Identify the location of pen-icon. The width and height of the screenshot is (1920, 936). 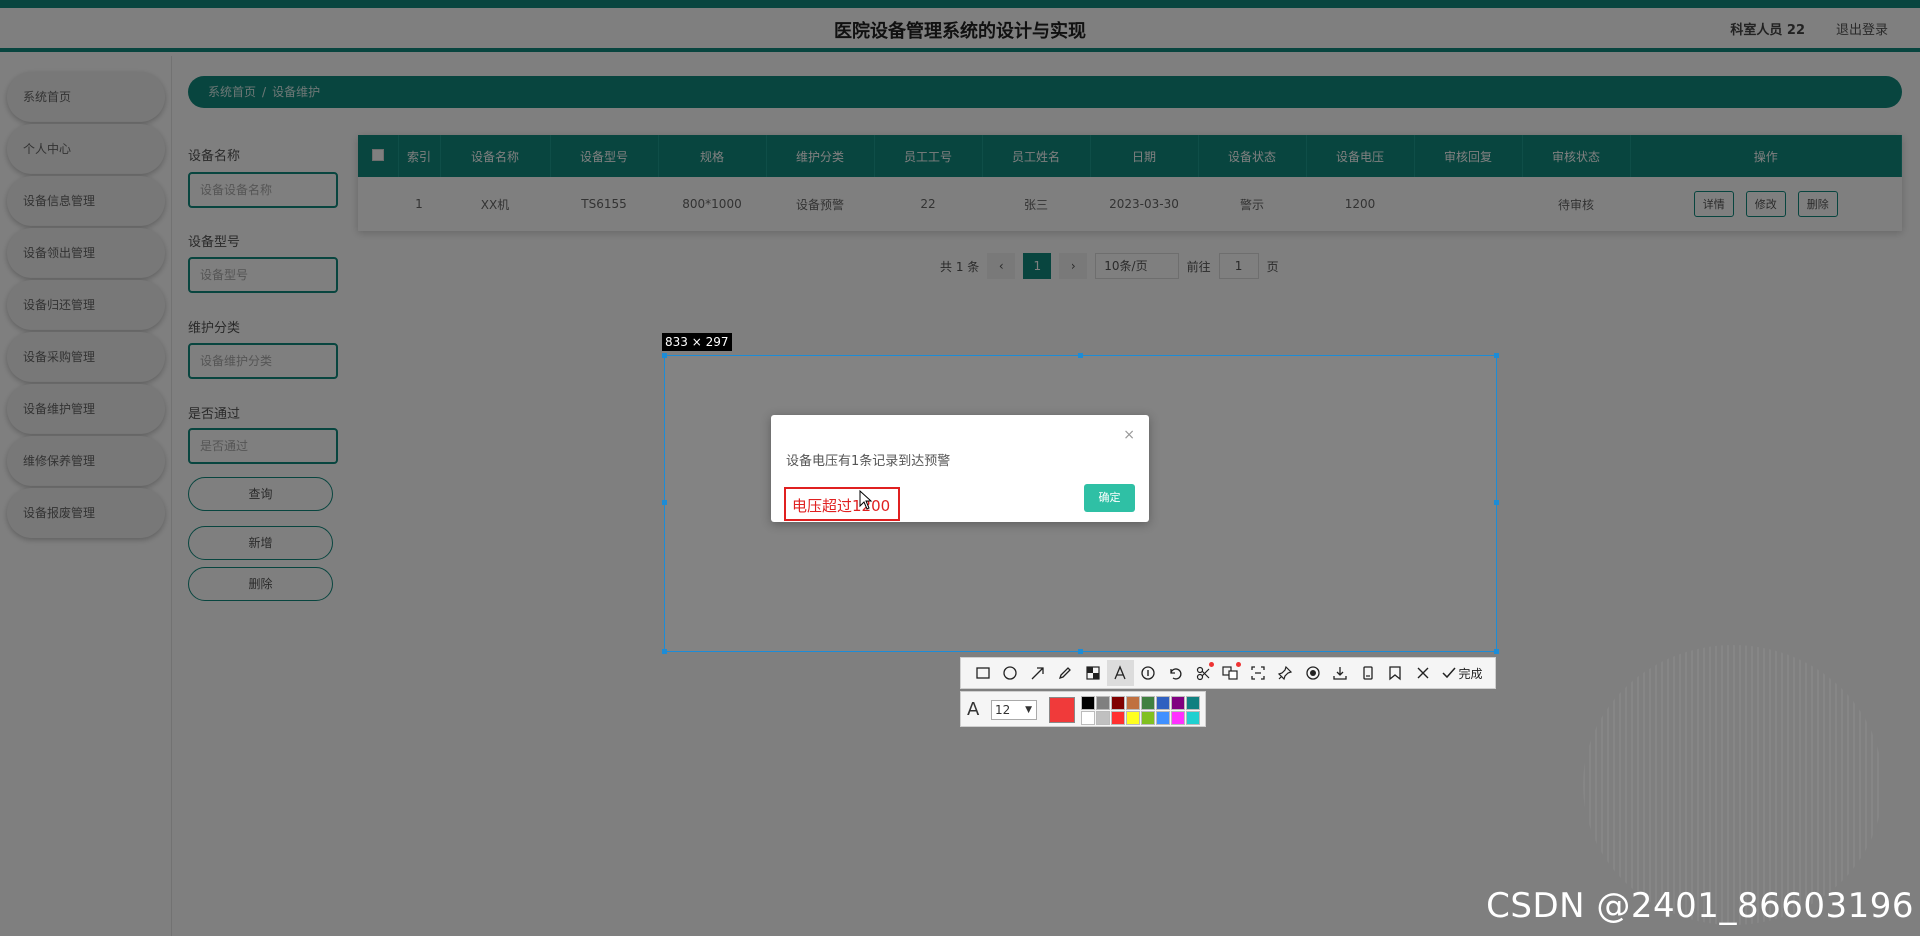
(1066, 673).